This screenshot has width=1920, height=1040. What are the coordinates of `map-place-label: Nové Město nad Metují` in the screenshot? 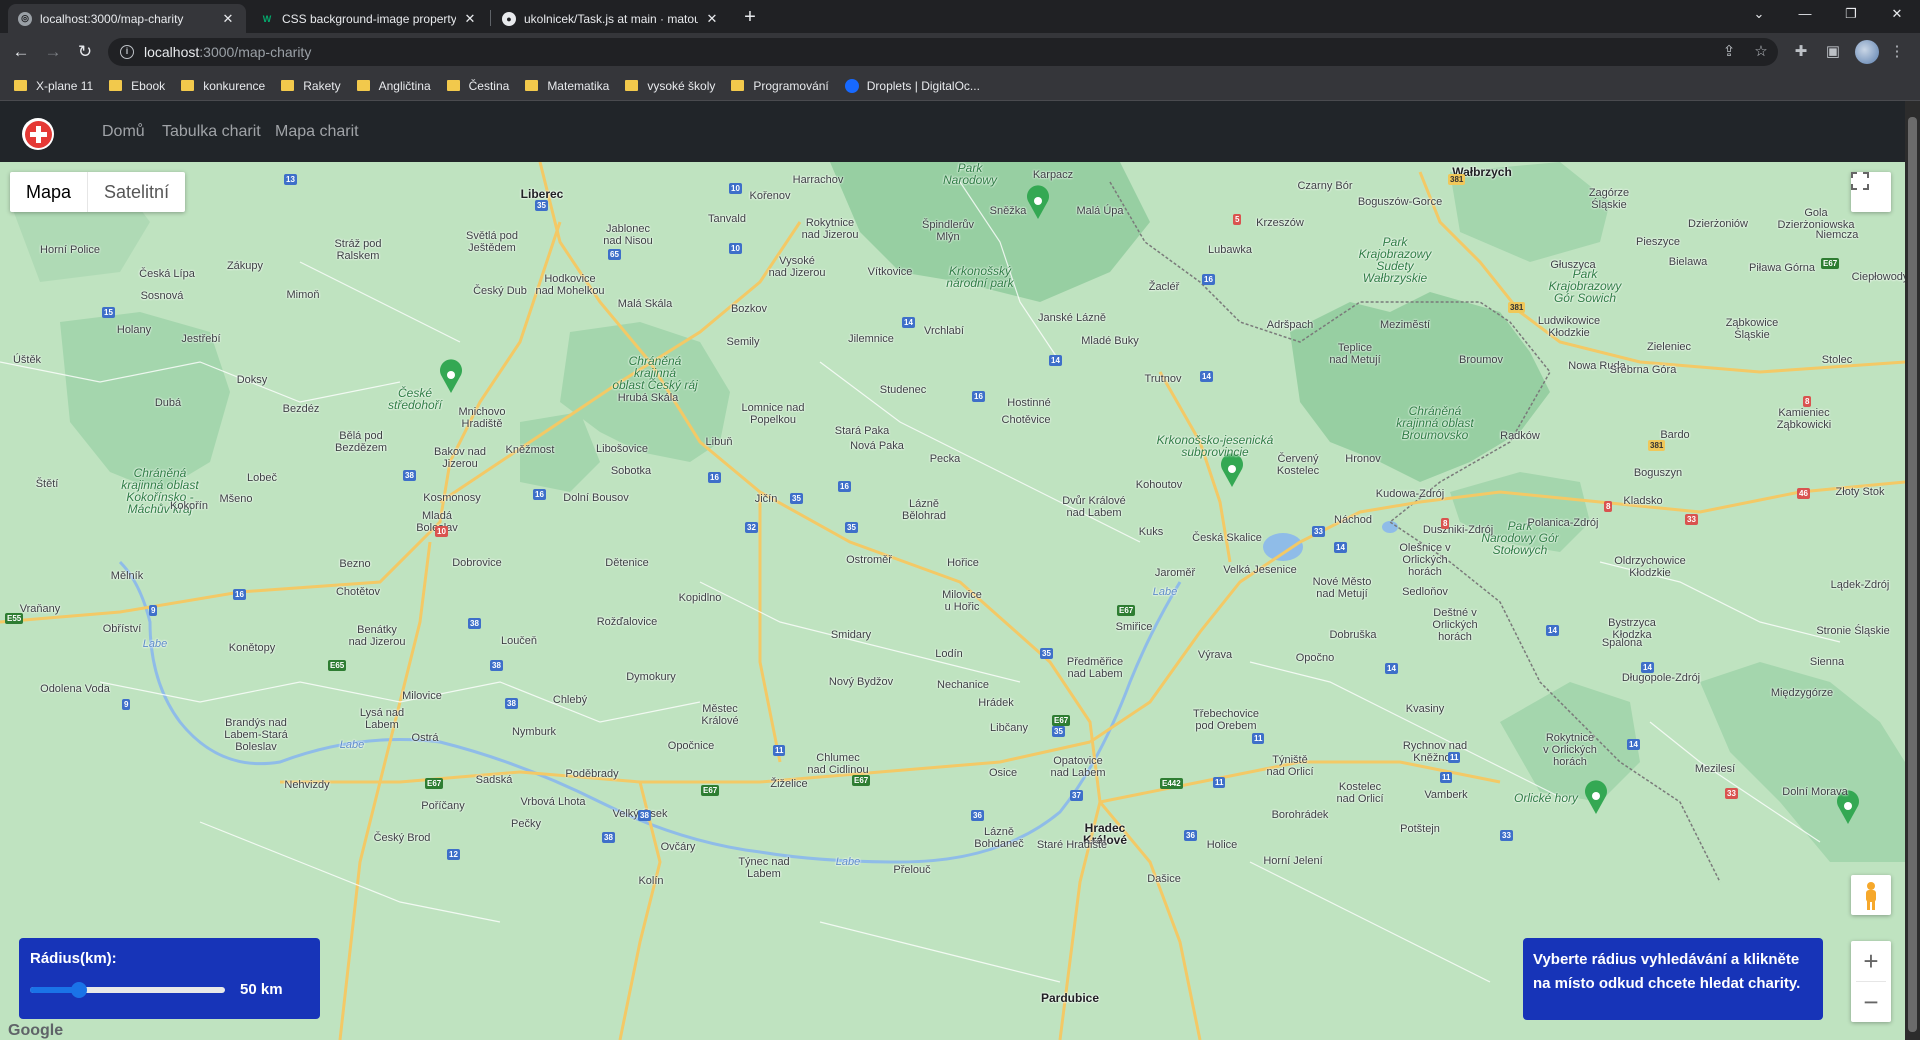 It's located at (1342, 588).